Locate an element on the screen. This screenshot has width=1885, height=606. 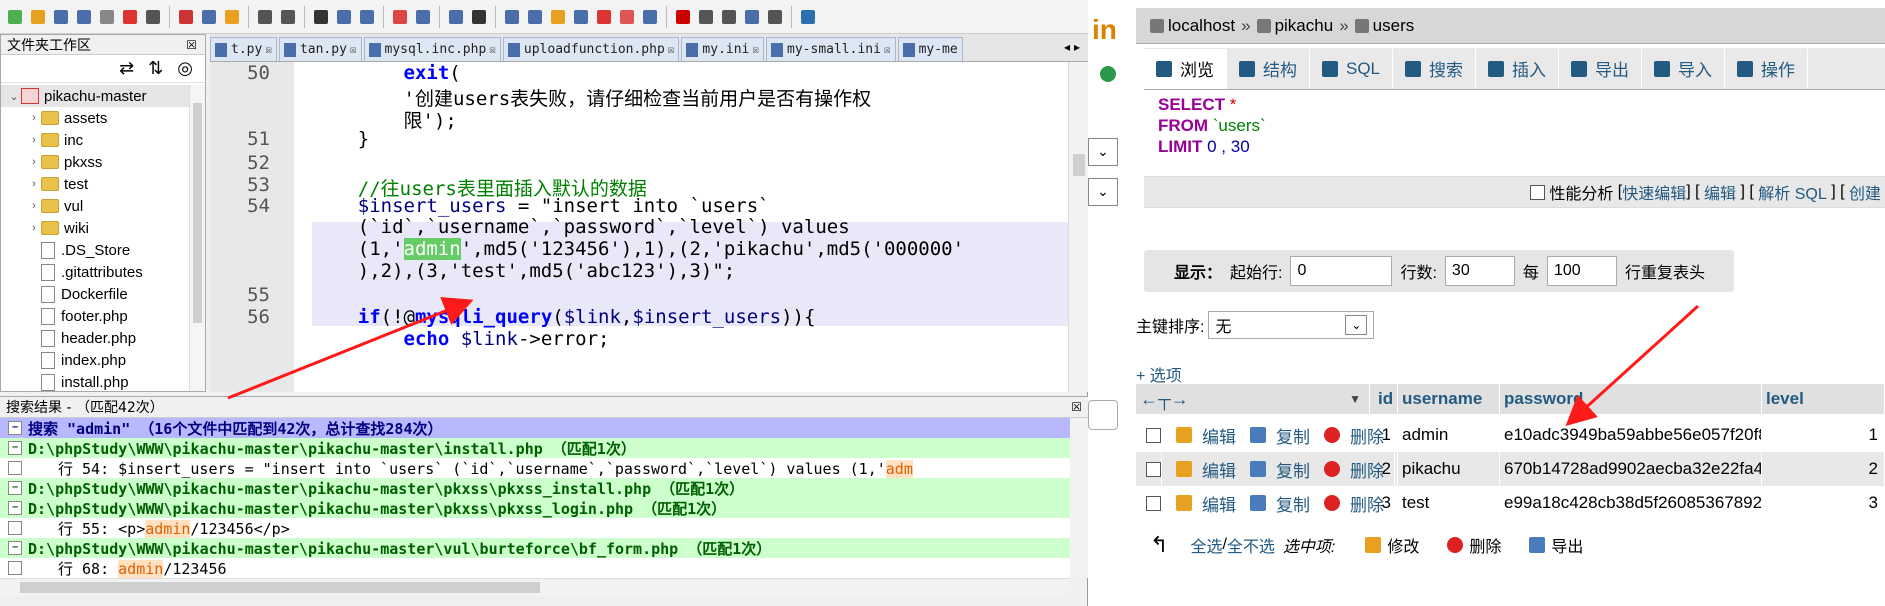
tree-folder-item: › wiki is located at coordinates (95, 228).